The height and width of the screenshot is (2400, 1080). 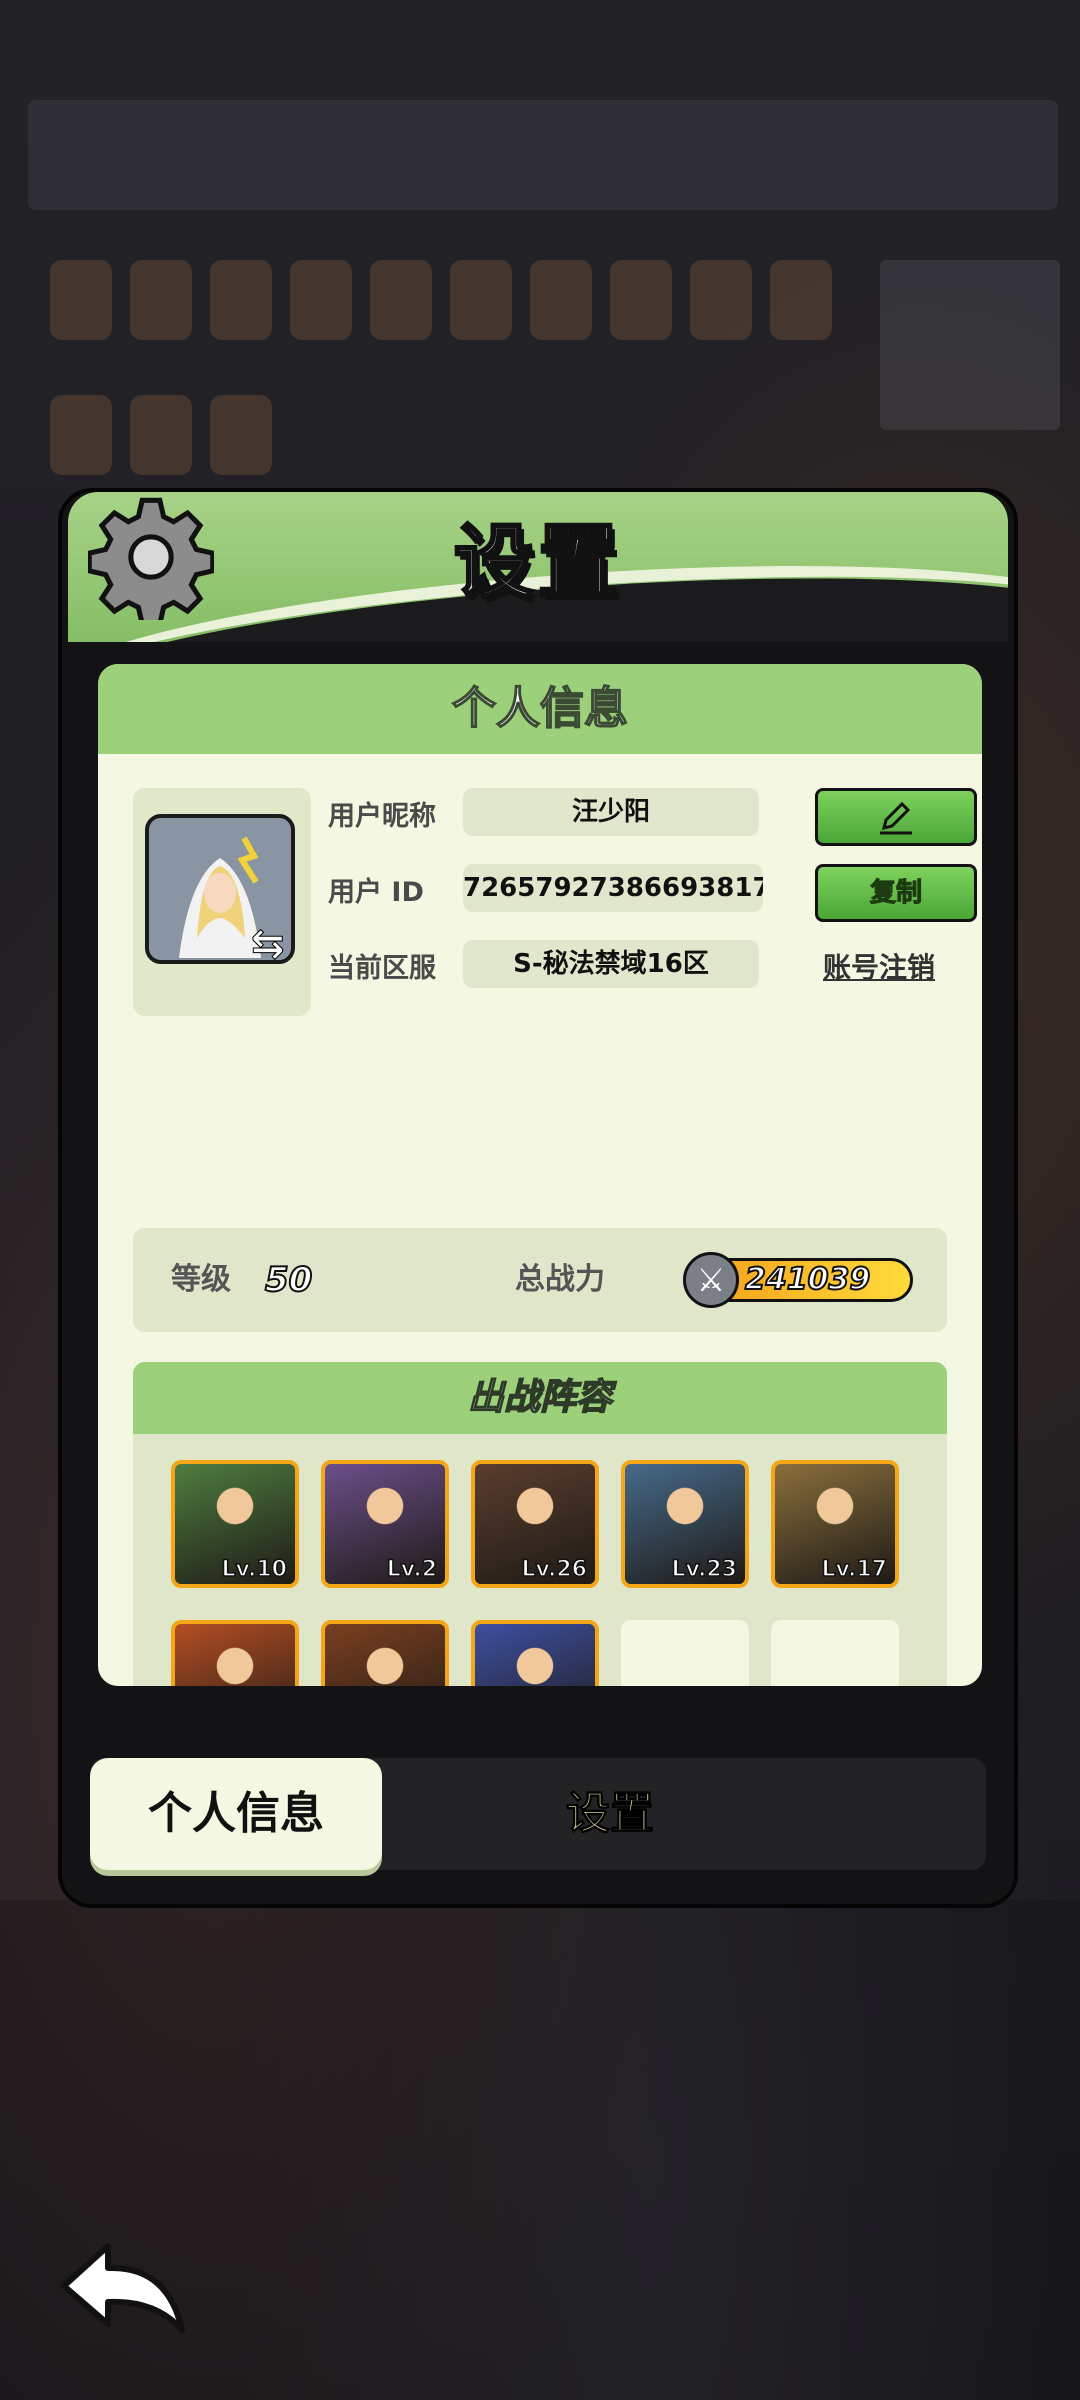 I want to click on power-label: 总战力, so click(x=560, y=1279).